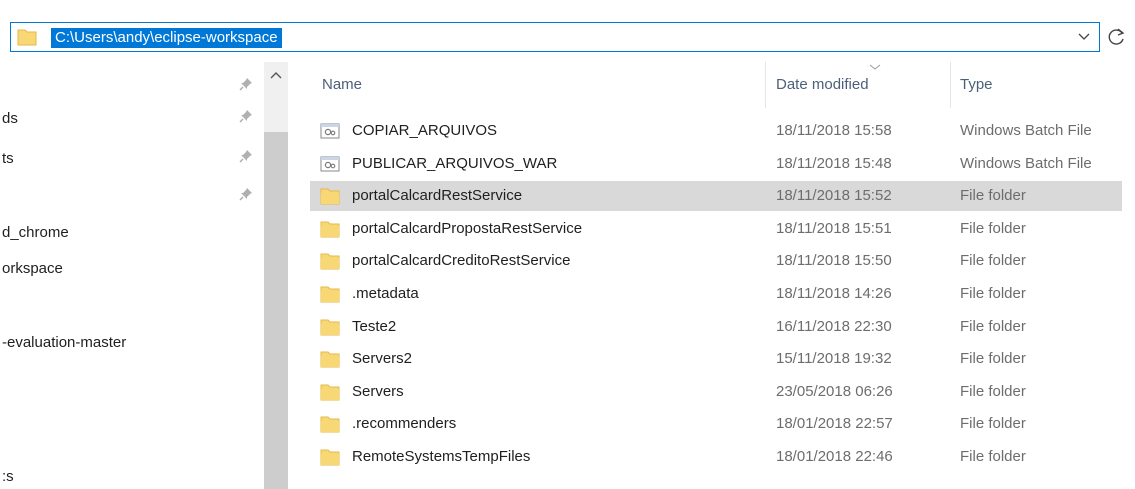 This screenshot has height=489, width=1135. What do you see at coordinates (722, 294) in the screenshot?
I see `table-row: .metadata 18/11/2018 14:26 File folder` at bounding box center [722, 294].